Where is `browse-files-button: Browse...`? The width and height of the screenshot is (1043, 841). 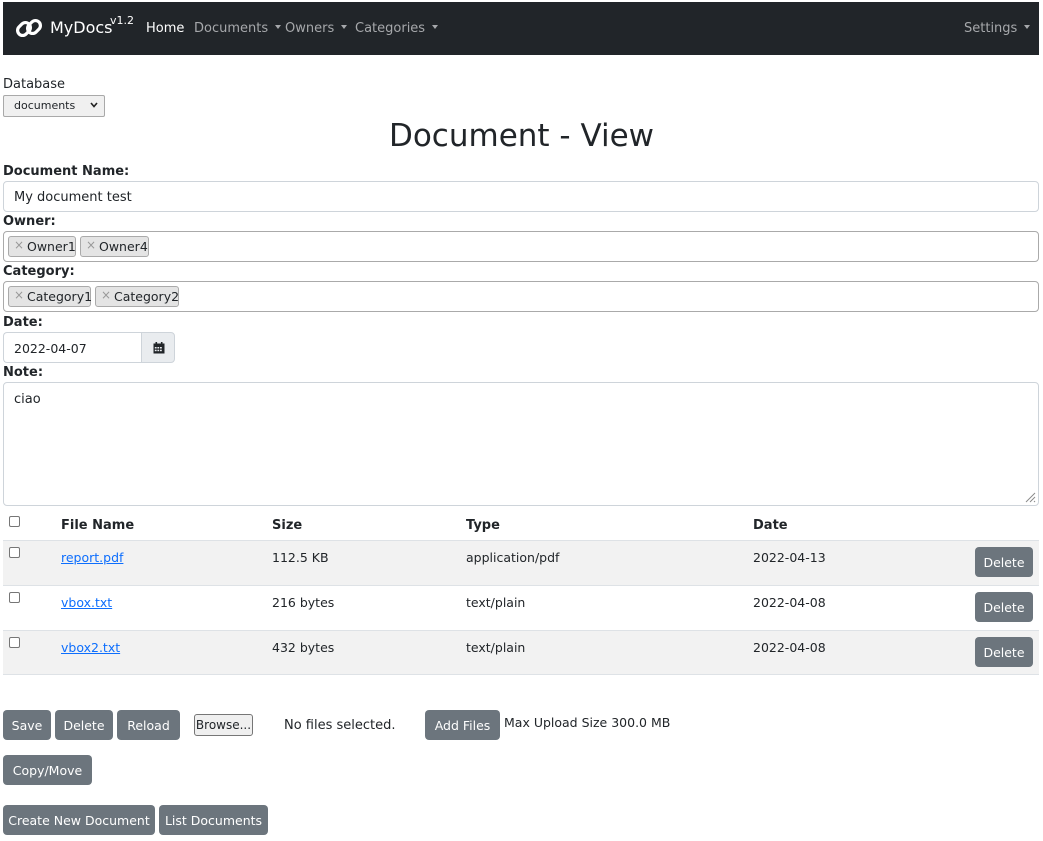 browse-files-button: Browse... is located at coordinates (223, 725).